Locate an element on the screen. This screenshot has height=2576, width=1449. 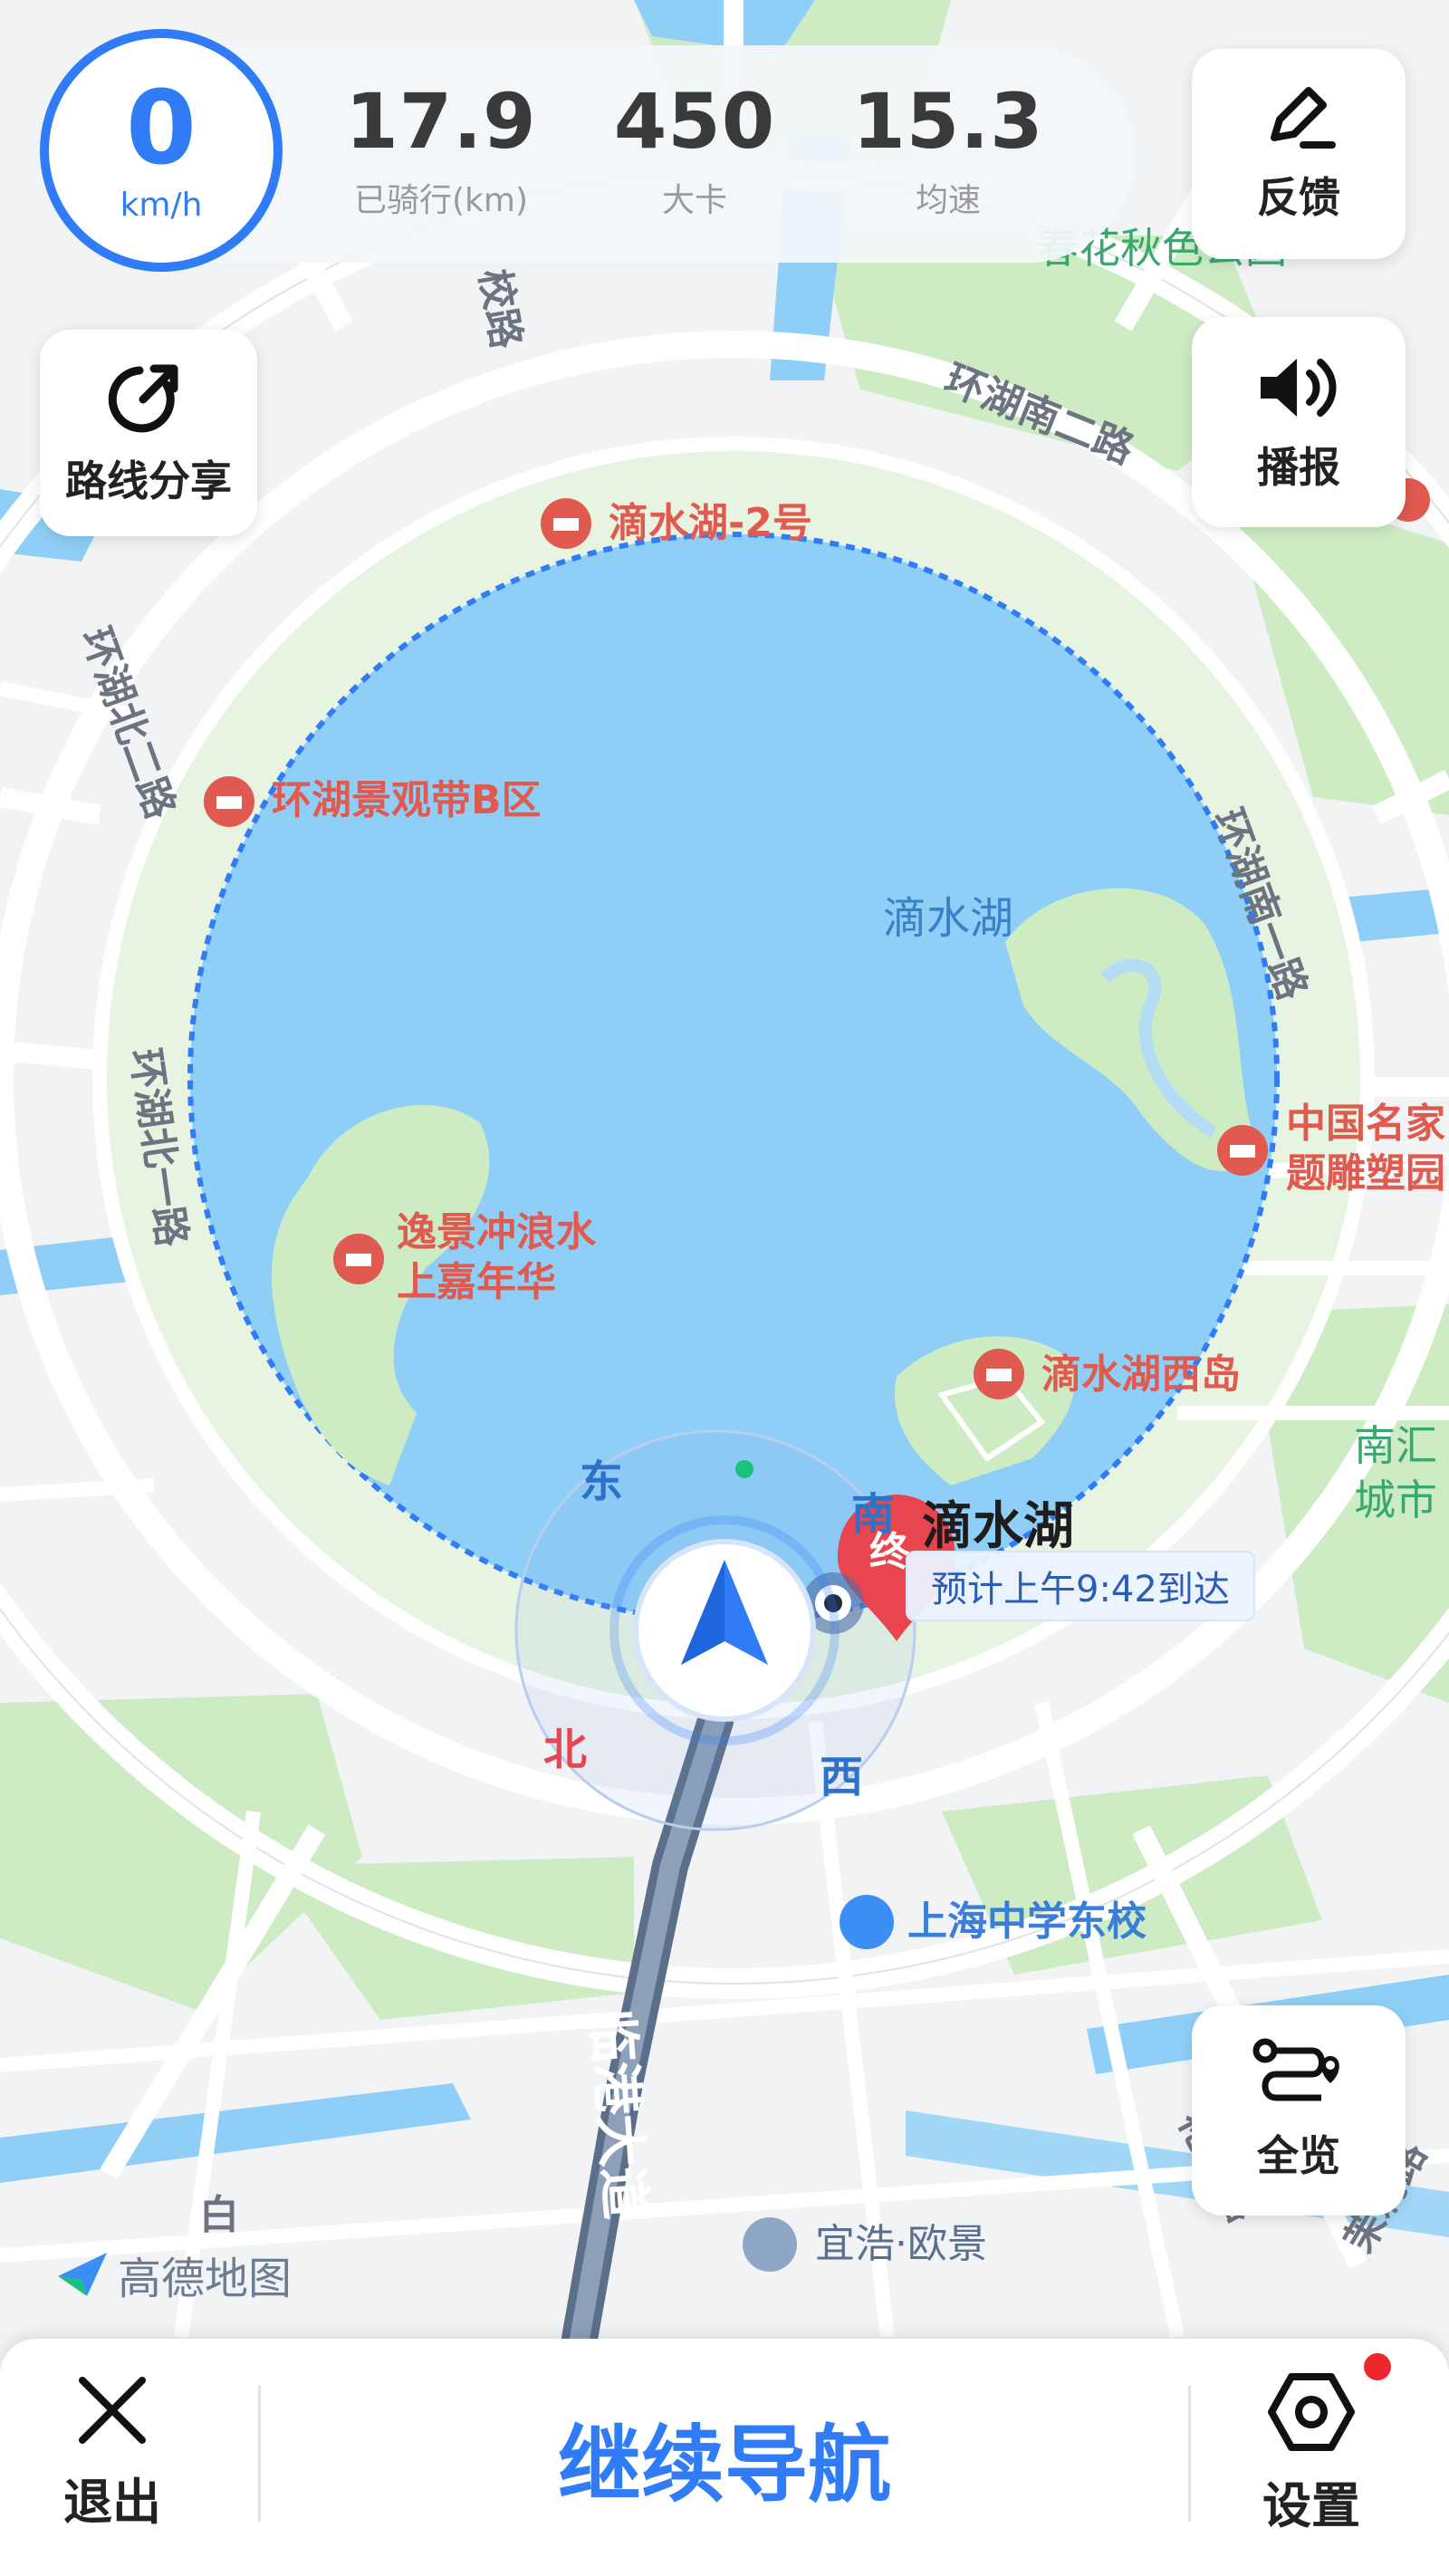
speed-unit: km/h is located at coordinates (161, 205).